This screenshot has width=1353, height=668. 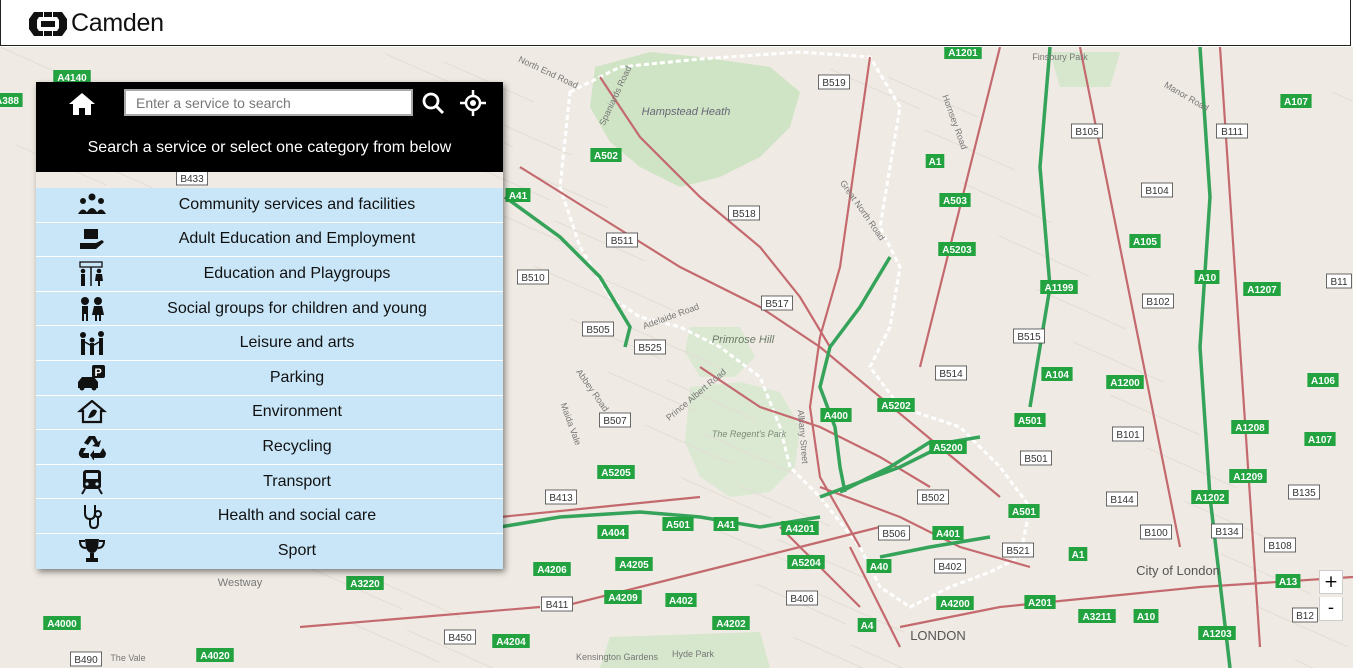 I want to click on road-label: B514, so click(x=951, y=373).